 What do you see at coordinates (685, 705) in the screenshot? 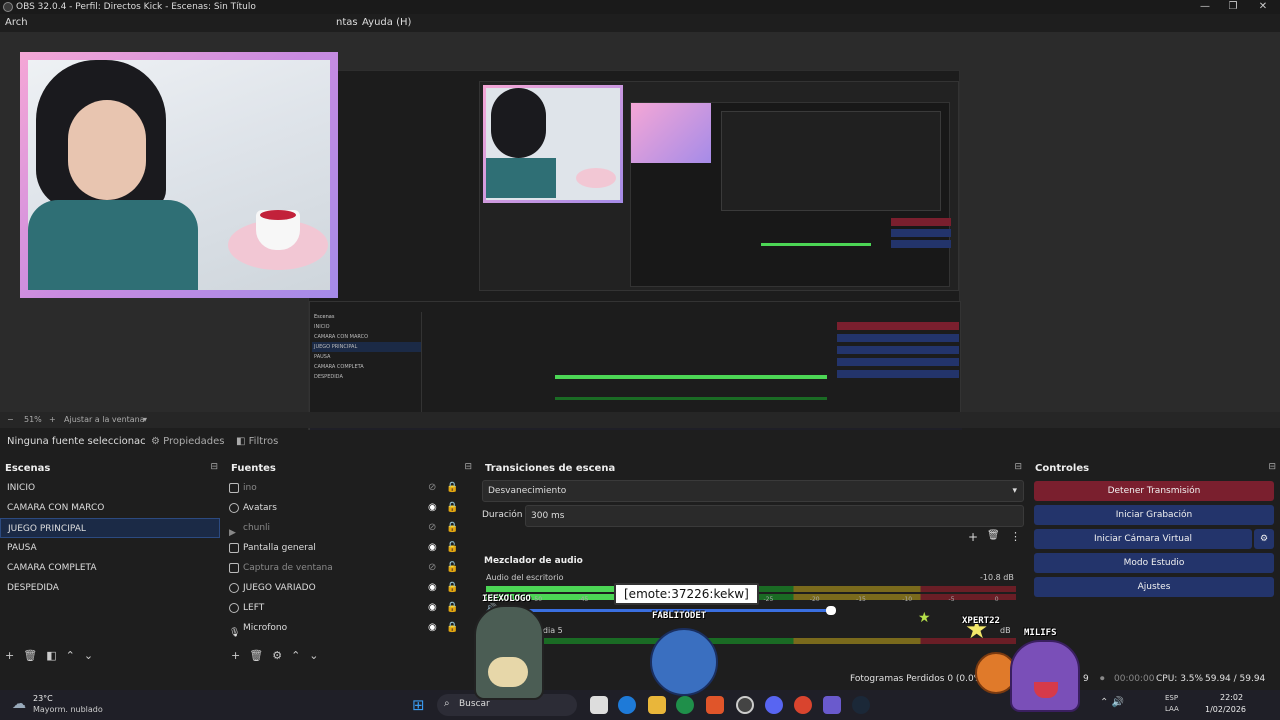
I see `chrome-icon` at bounding box center [685, 705].